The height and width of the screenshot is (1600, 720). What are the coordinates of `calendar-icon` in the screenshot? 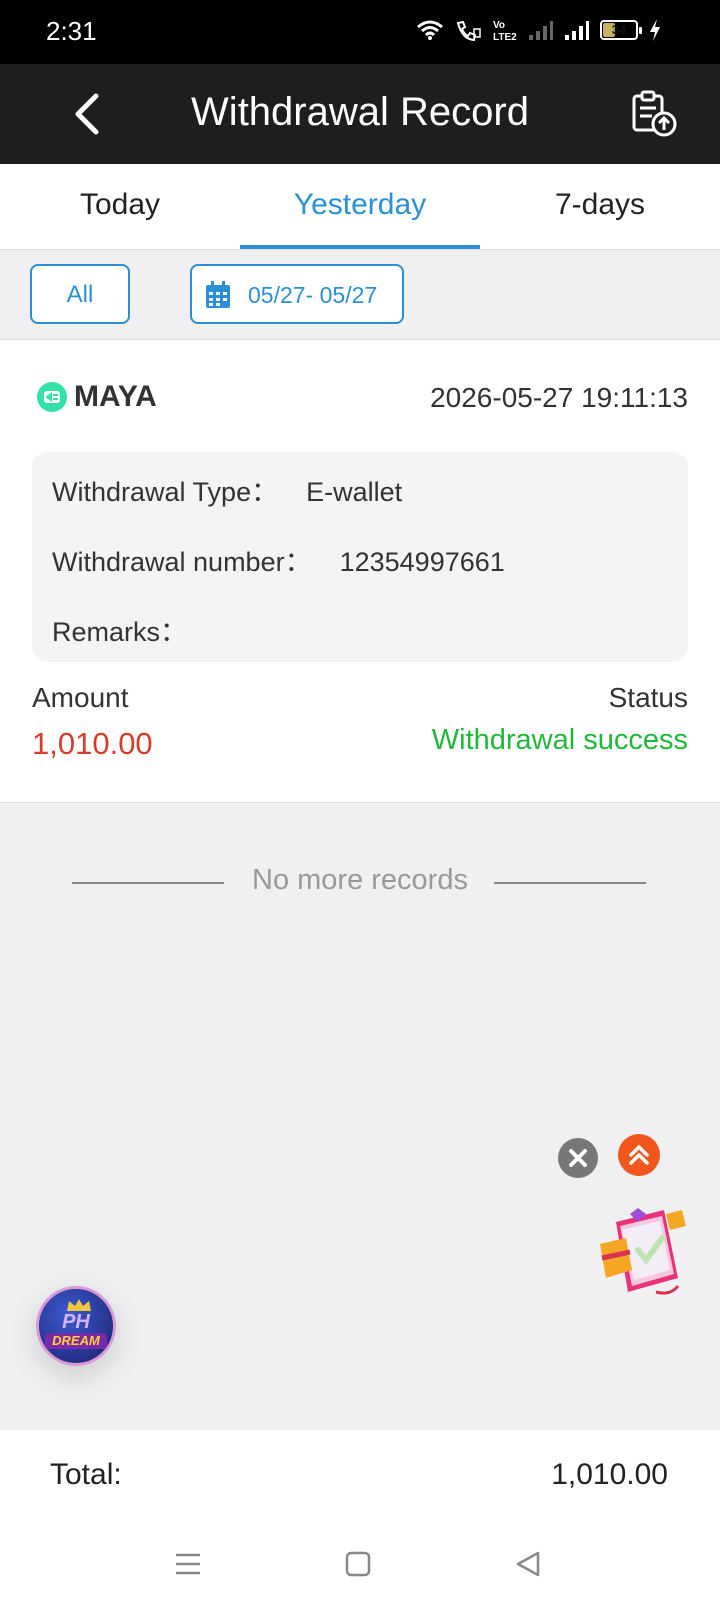 It's located at (218, 294).